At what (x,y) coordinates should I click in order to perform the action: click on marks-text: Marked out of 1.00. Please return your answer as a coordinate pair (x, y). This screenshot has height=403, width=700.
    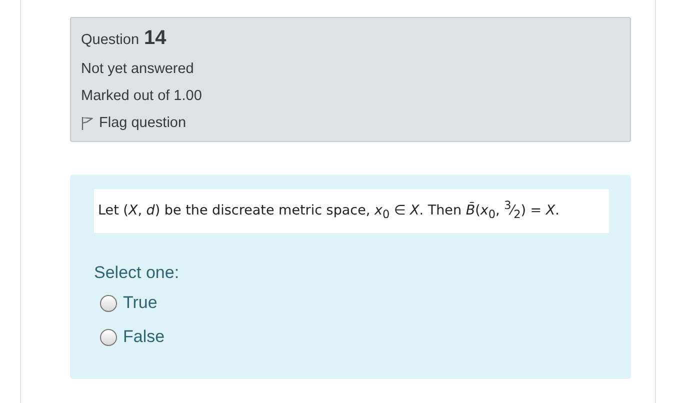
    Looking at the image, I should click on (142, 96).